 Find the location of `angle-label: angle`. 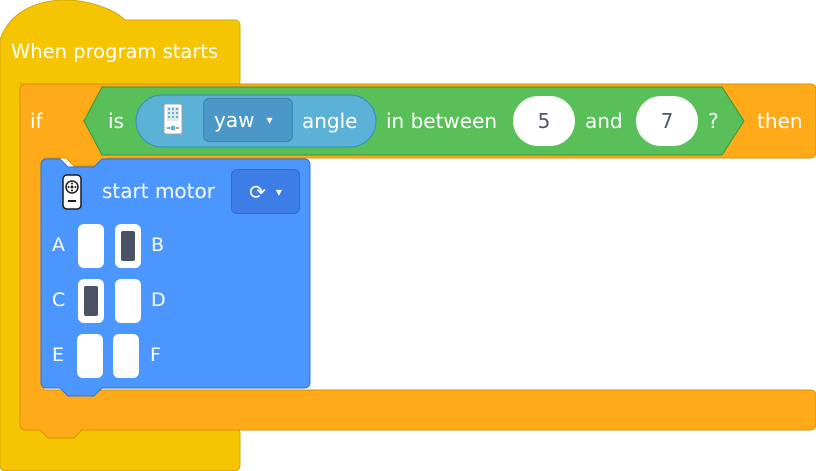

angle-label: angle is located at coordinates (330, 121).